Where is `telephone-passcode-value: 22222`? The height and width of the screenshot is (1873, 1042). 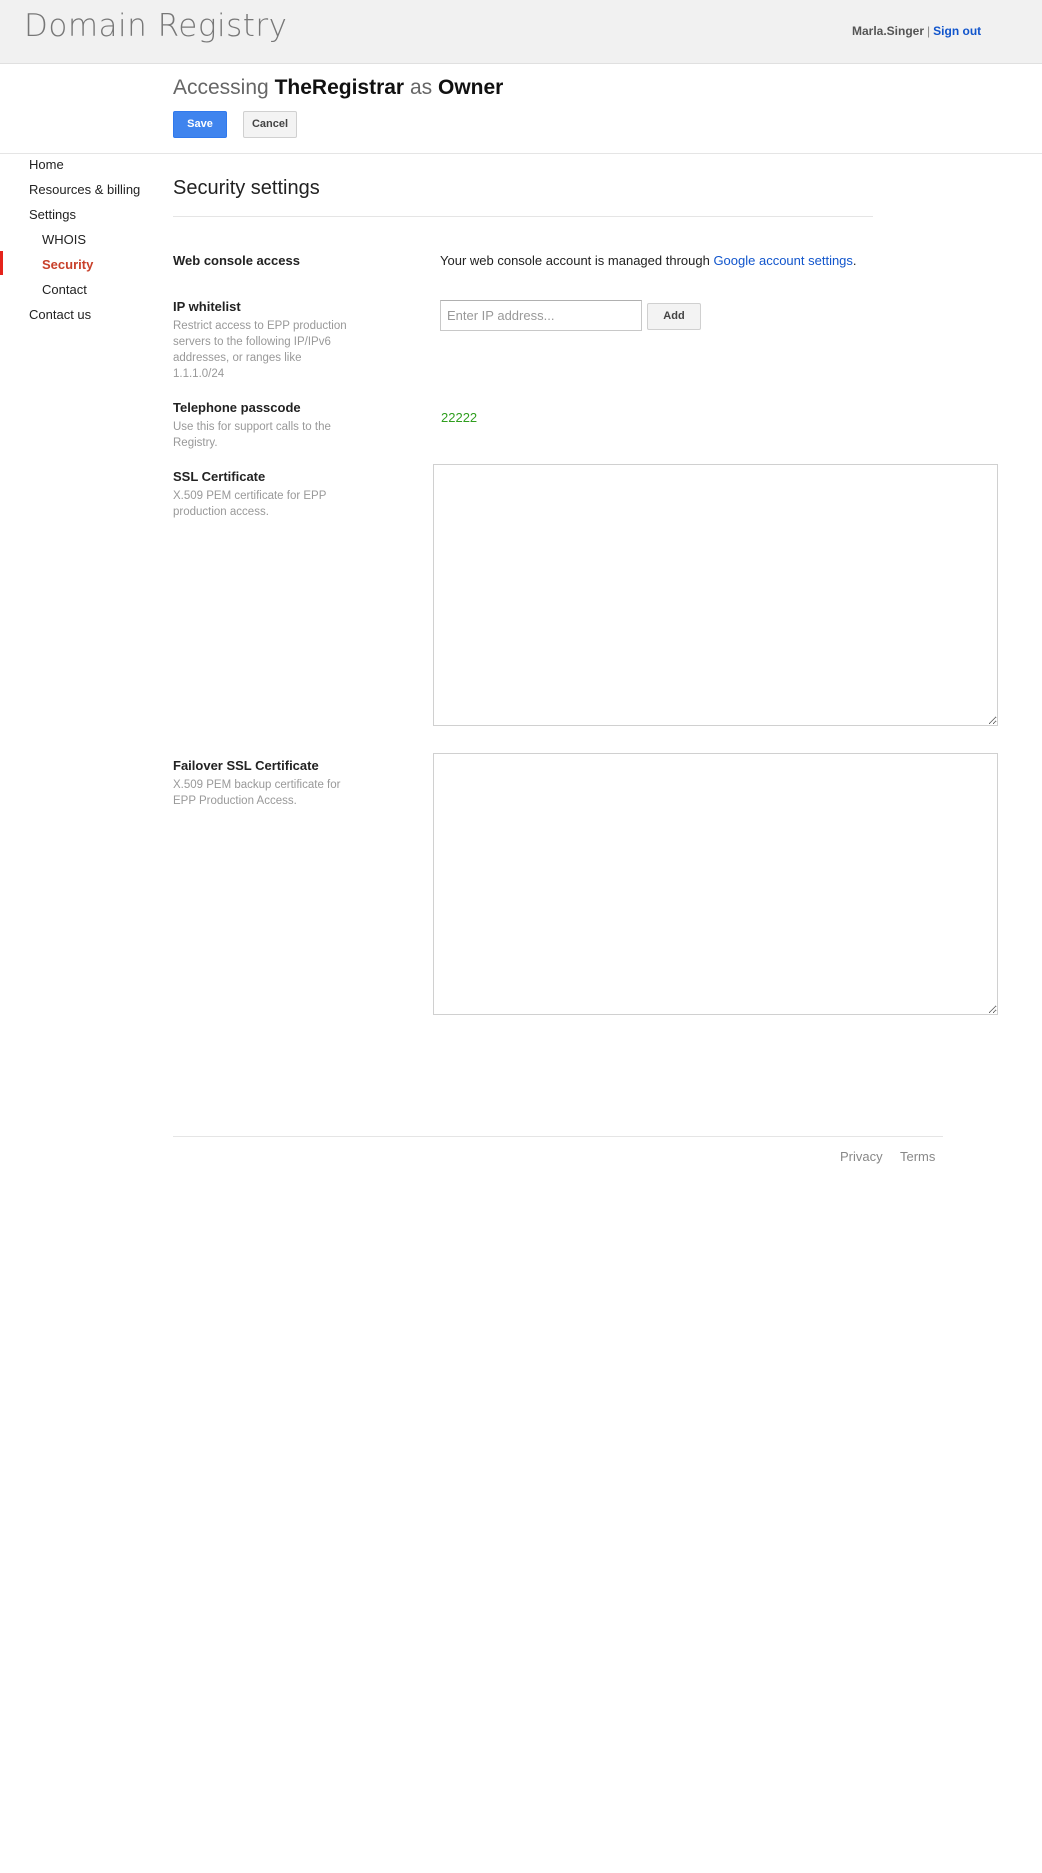
telephone-passcode-value: 22222 is located at coordinates (459, 417).